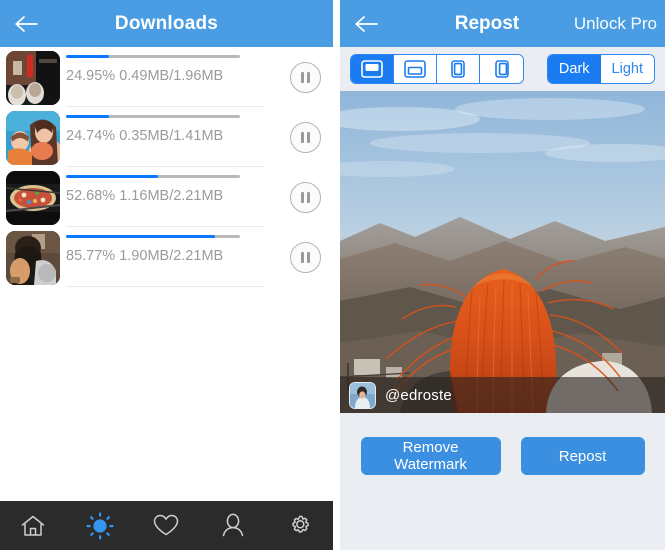  Describe the element at coordinates (91, 256) in the screenshot. I see `download-percent: 85.77%` at that location.